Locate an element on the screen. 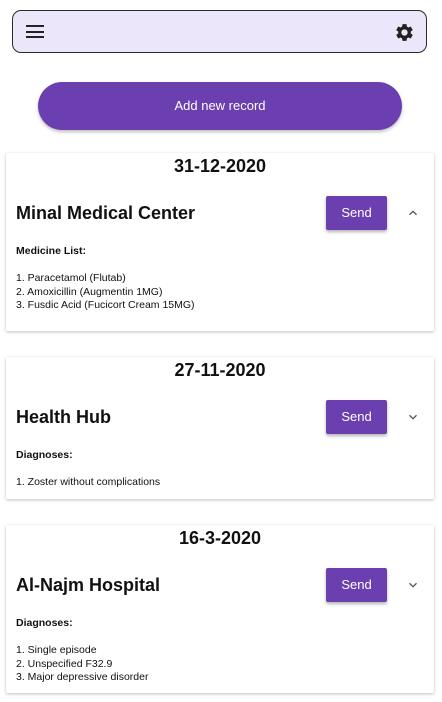 The image size is (442, 702). list-item: 1. Zoster without complications is located at coordinates (88, 482).